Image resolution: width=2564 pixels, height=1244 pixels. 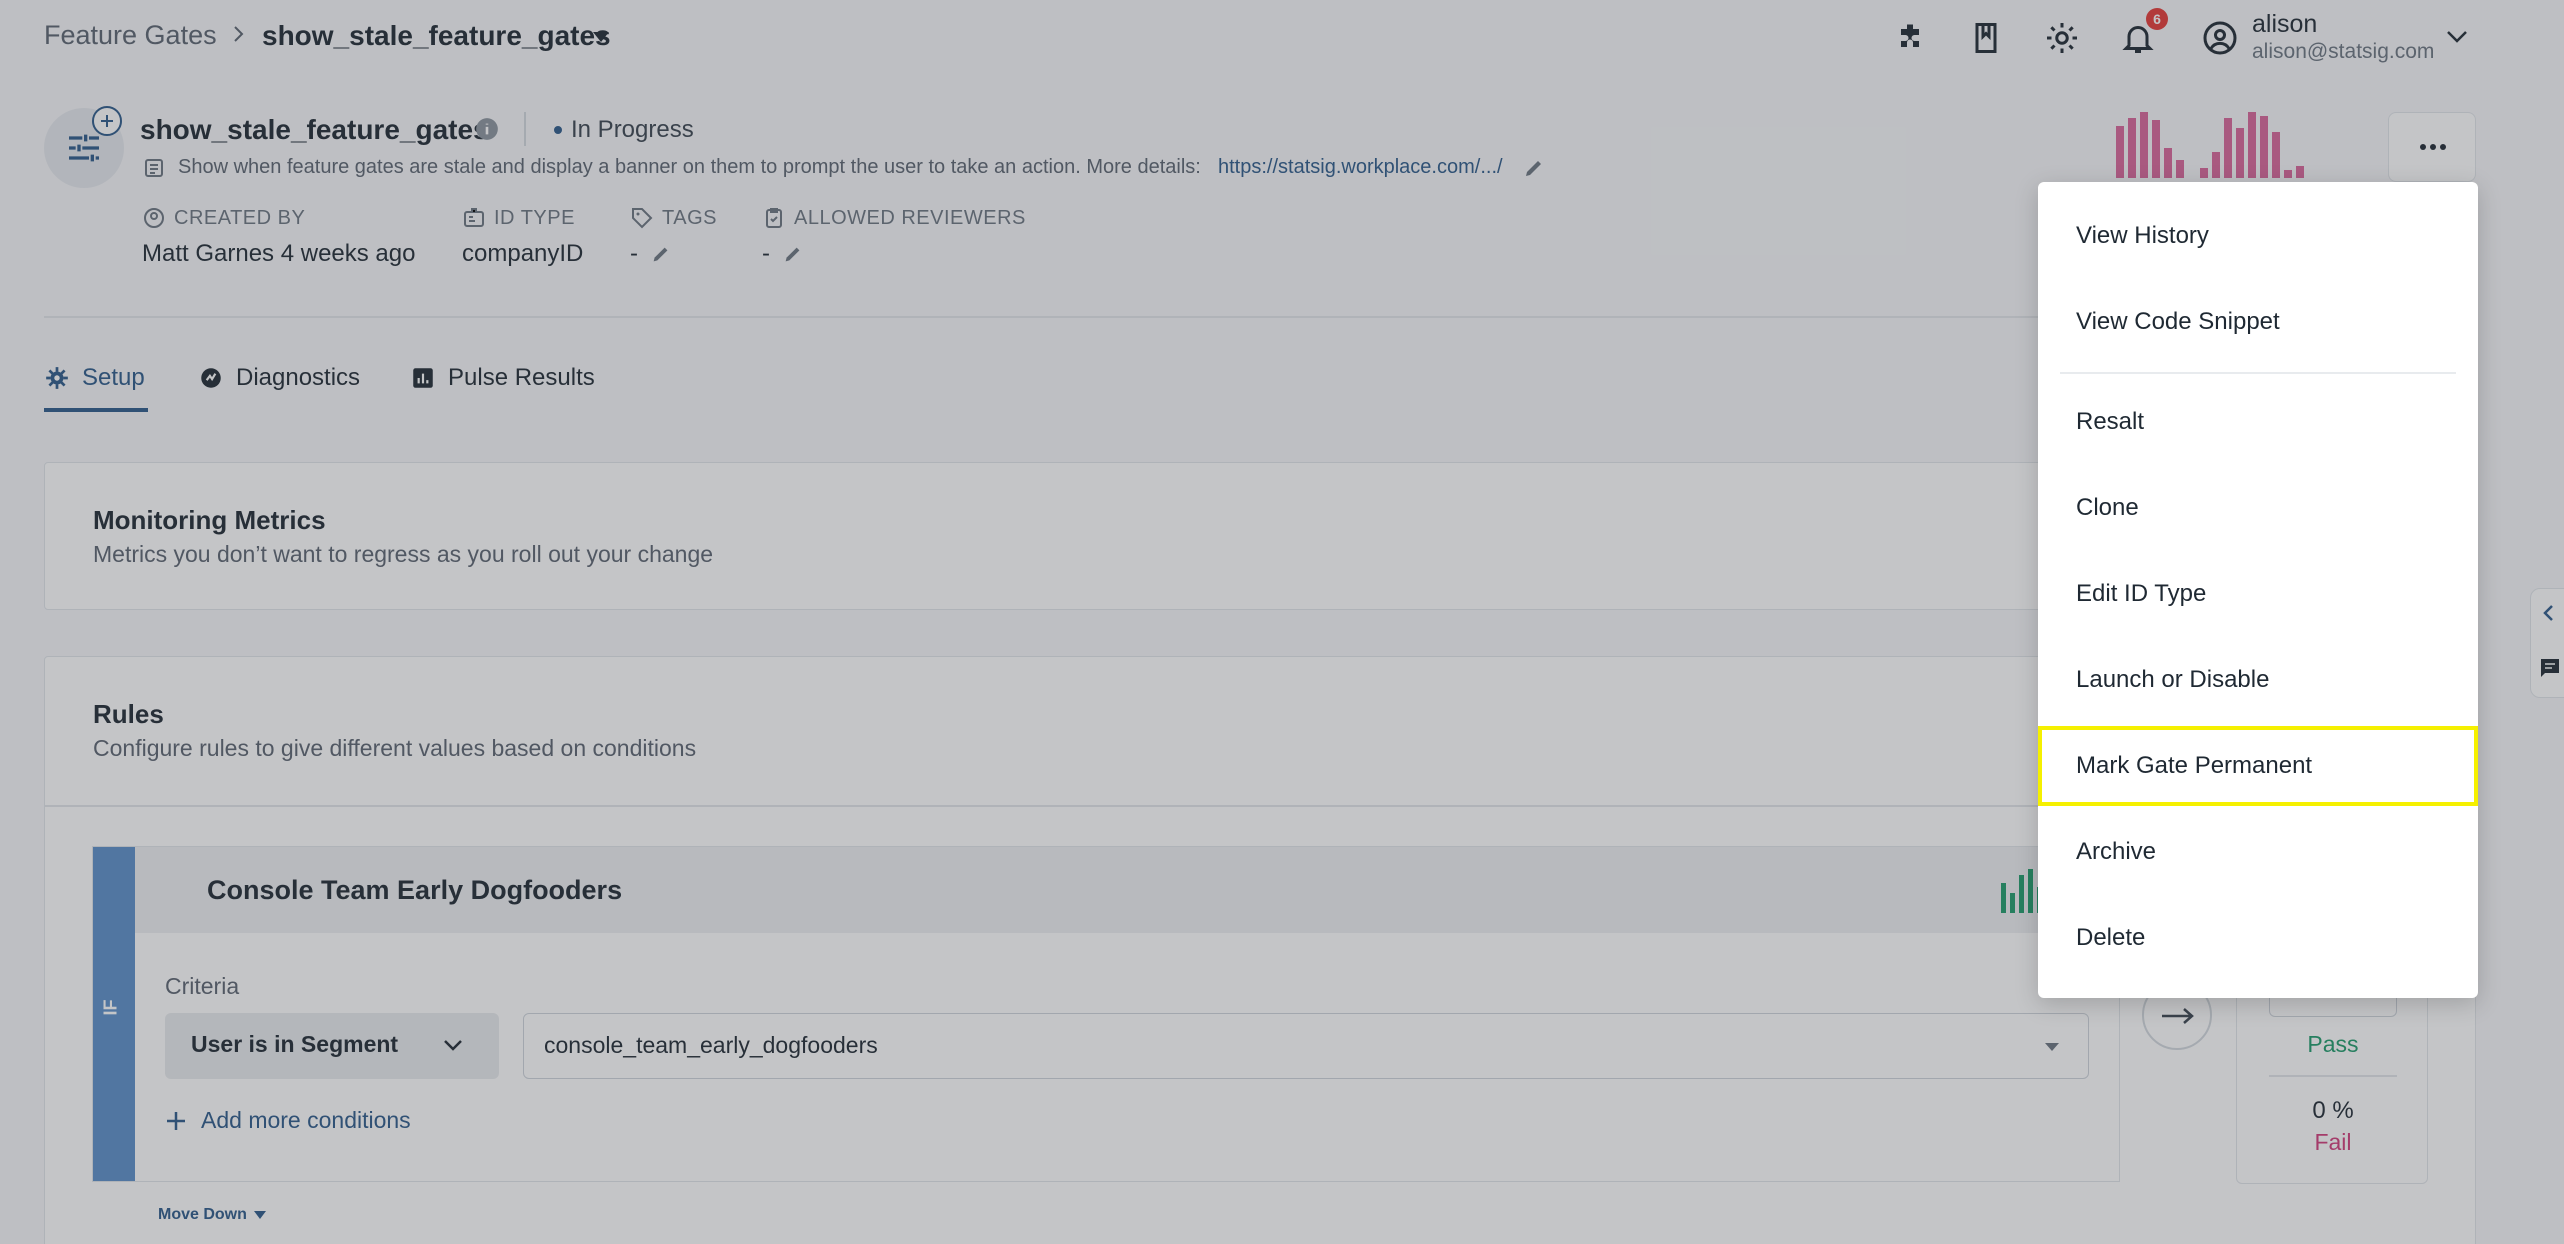 I want to click on menu-item-resalt: Resalt, so click(x=2258, y=422).